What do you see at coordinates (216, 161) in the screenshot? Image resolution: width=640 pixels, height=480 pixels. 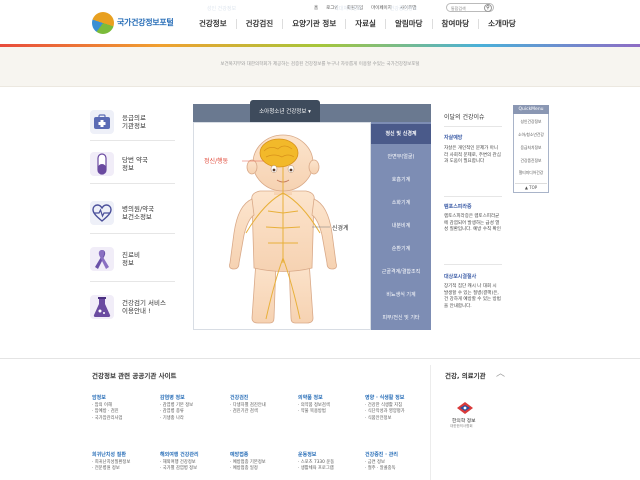 I see `body-label-mental: 정신/행동` at bounding box center [216, 161].